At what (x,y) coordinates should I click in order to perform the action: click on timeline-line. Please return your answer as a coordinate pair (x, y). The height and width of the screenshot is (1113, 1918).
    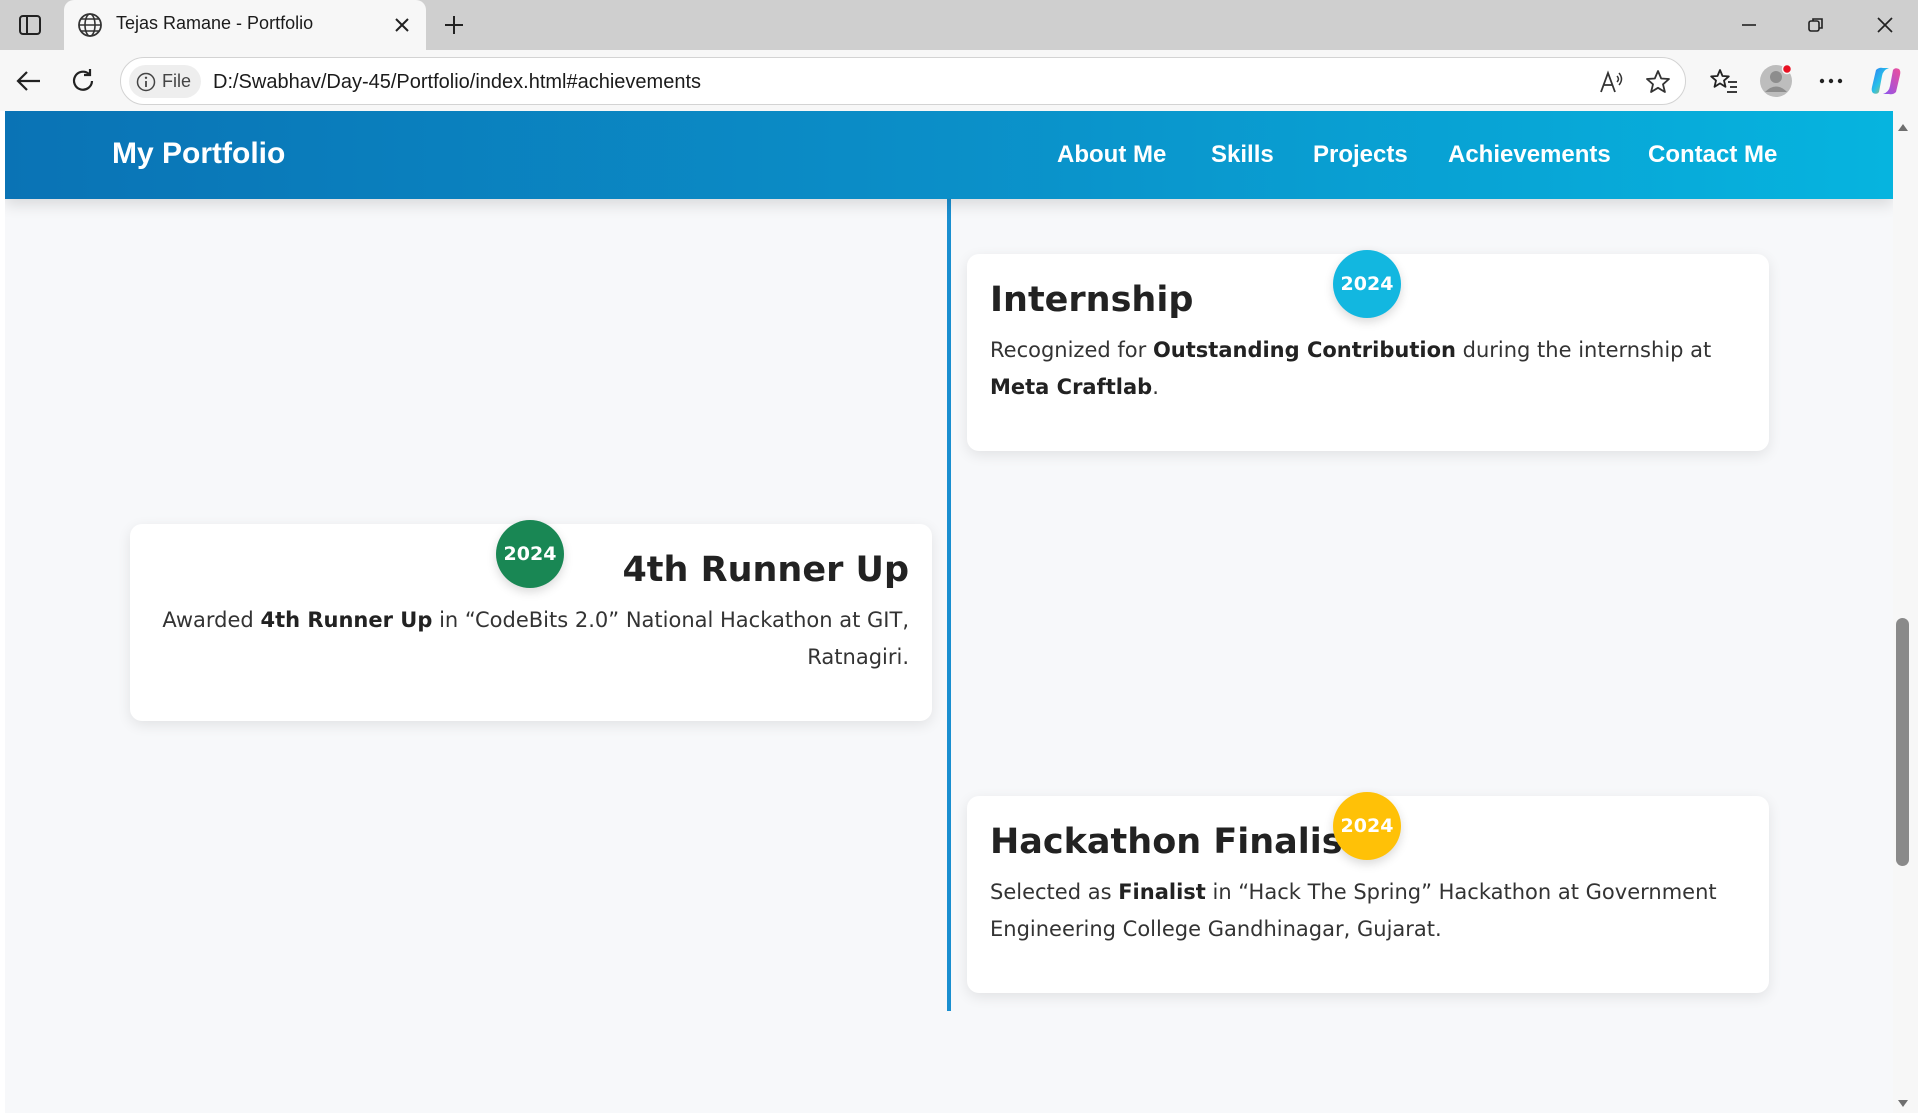
    Looking at the image, I should click on (949, 605).